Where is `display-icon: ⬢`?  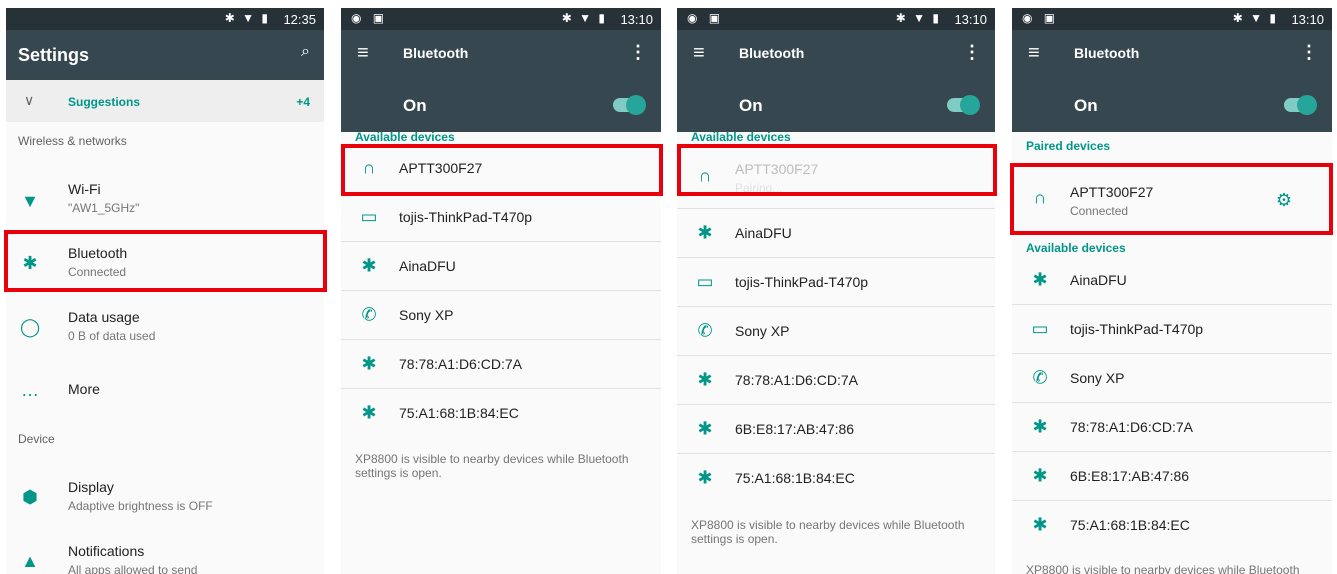
display-icon: ⬢ is located at coordinates (30, 497).